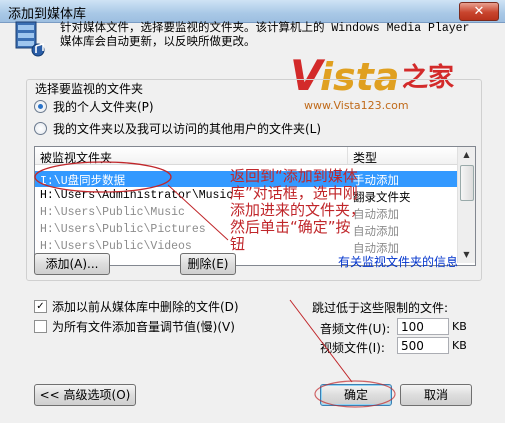 The width and height of the screenshot is (505, 423). I want to click on scroll-down-icon: ▼, so click(466, 255).